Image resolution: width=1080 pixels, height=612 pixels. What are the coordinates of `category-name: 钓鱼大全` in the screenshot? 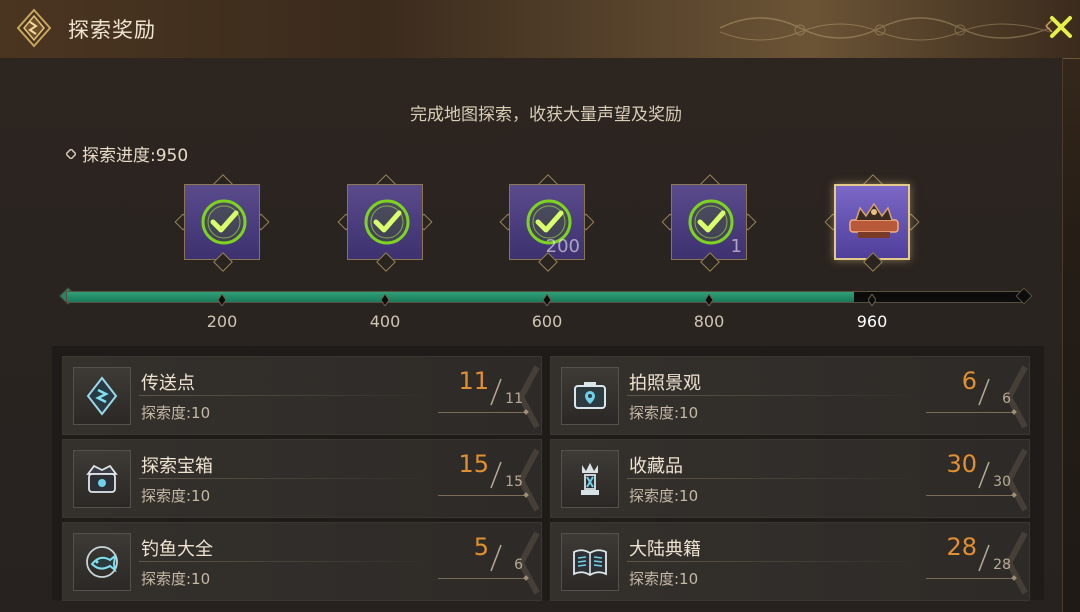 It's located at (177, 549).